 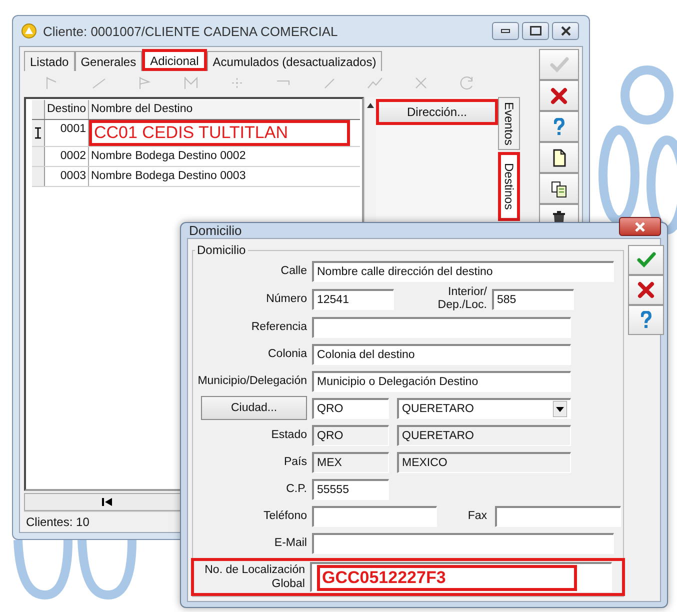 What do you see at coordinates (441, 381) in the screenshot?
I see `input-field: Municipio o Delegación Destino` at bounding box center [441, 381].